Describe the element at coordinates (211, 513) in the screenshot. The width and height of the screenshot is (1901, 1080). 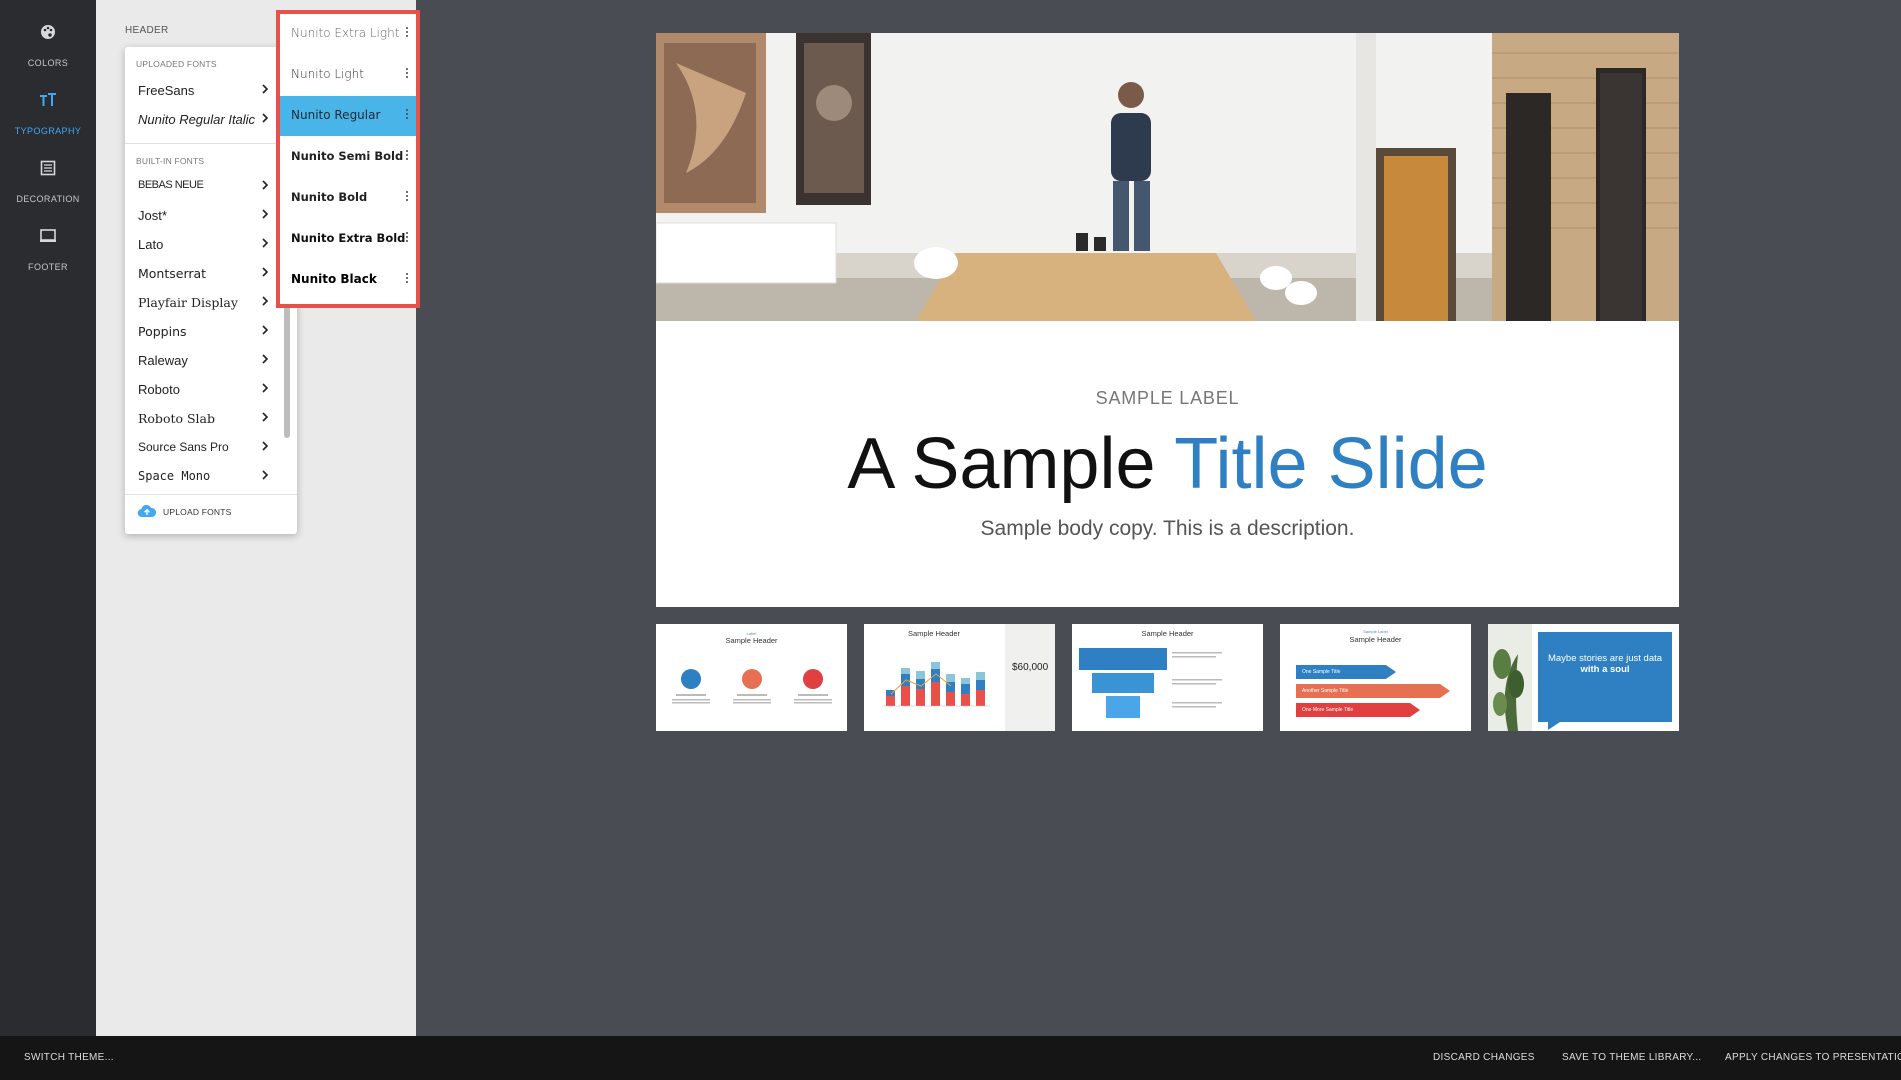
I see `upload-fonts-button: UPLOAD FONTS` at that location.